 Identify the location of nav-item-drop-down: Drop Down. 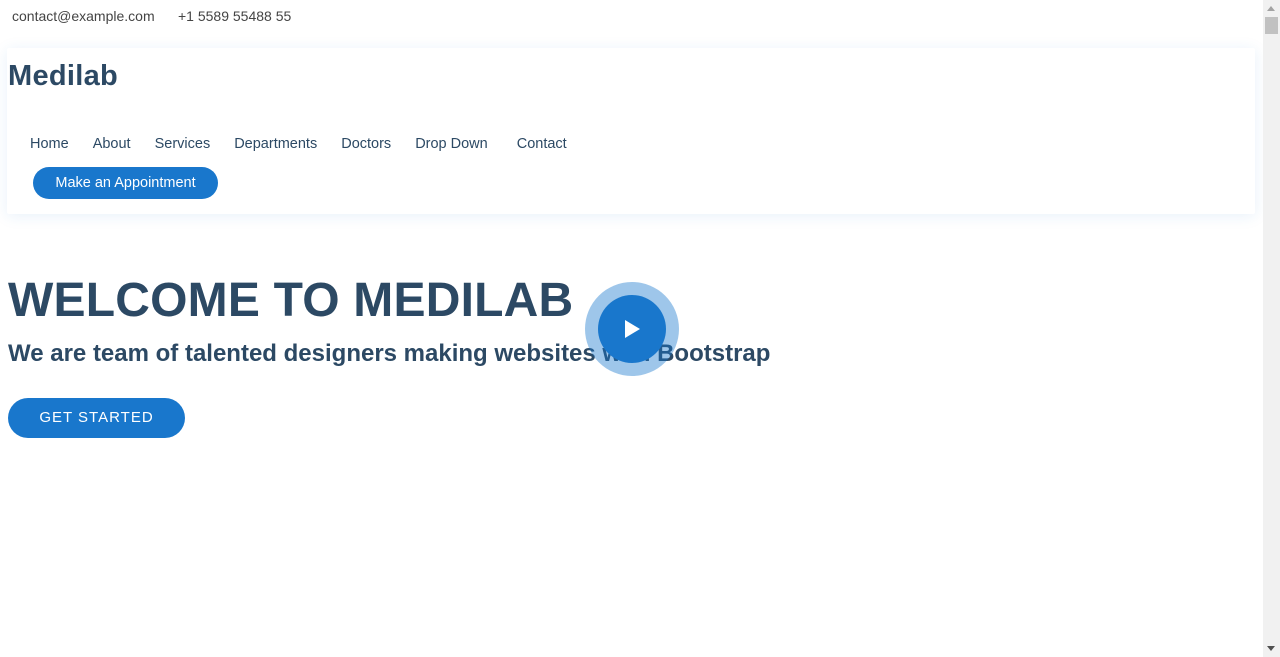
(451, 144).